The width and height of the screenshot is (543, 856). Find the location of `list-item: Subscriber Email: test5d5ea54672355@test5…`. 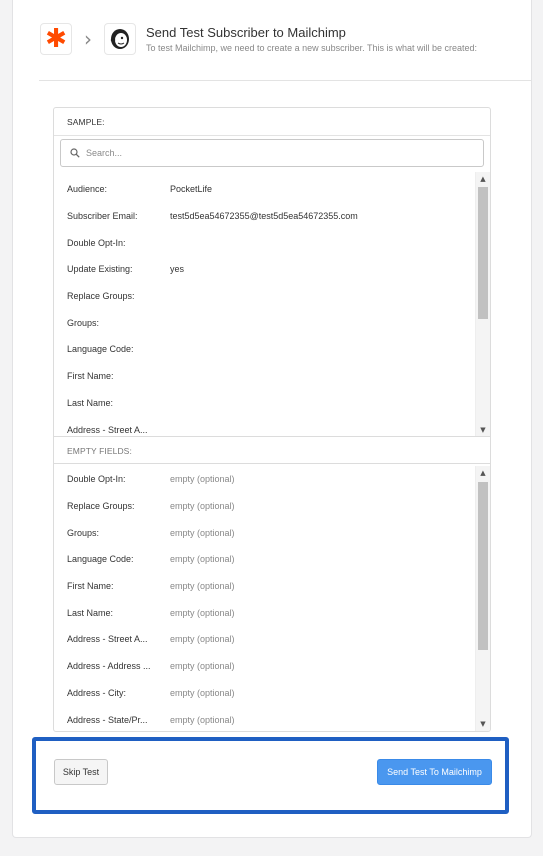

list-item: Subscriber Email: test5d5ea54672355@test5… is located at coordinates (272, 216).